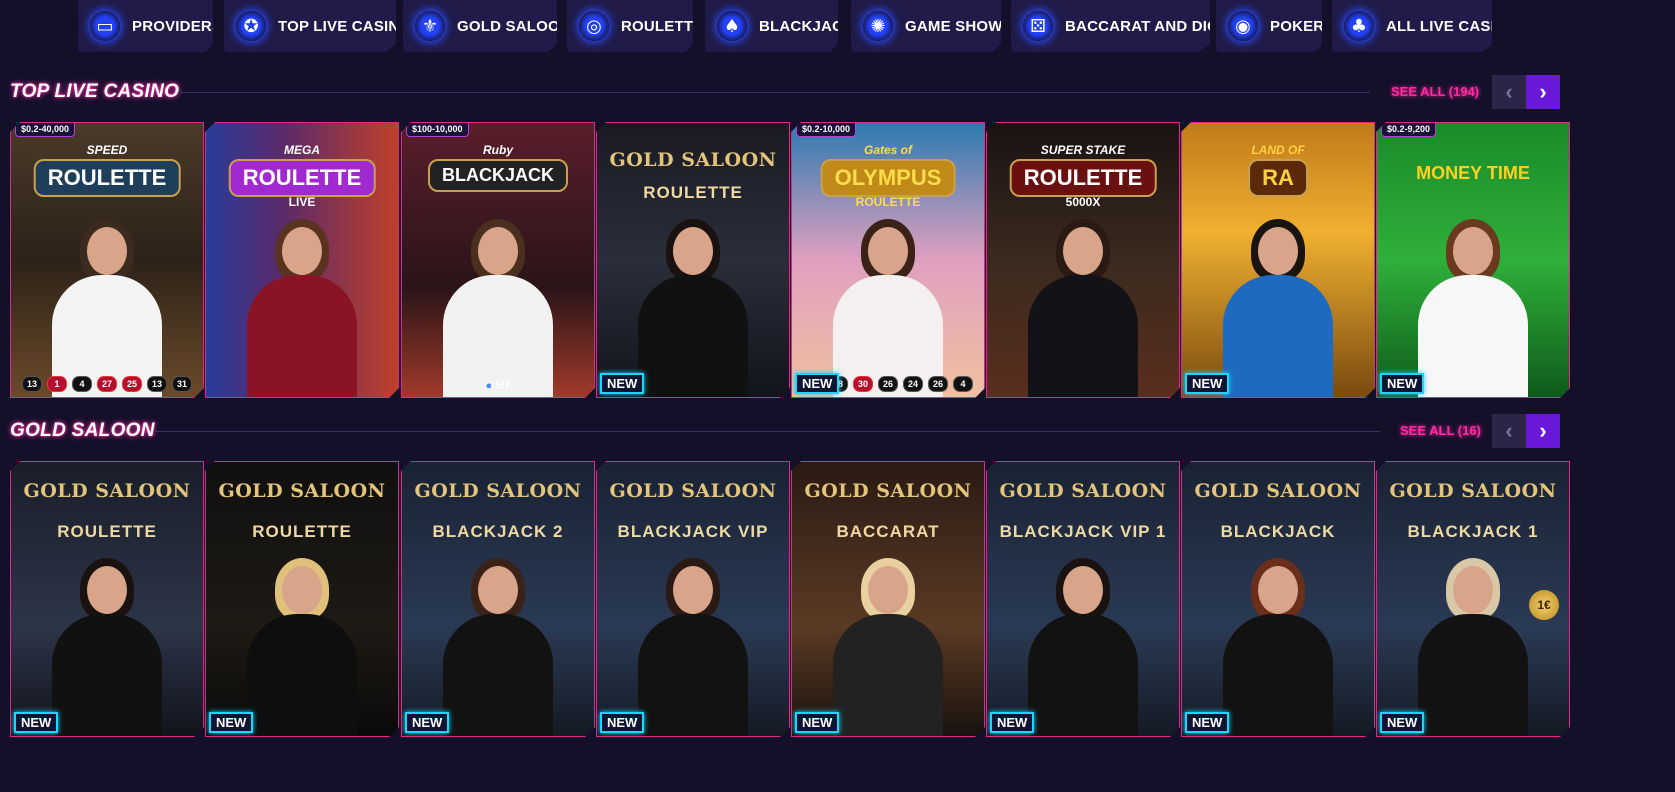 The image size is (1675, 792). Describe the element at coordinates (177, 26) in the screenshot. I see `nav-item-label: PROVIDERS` at that location.